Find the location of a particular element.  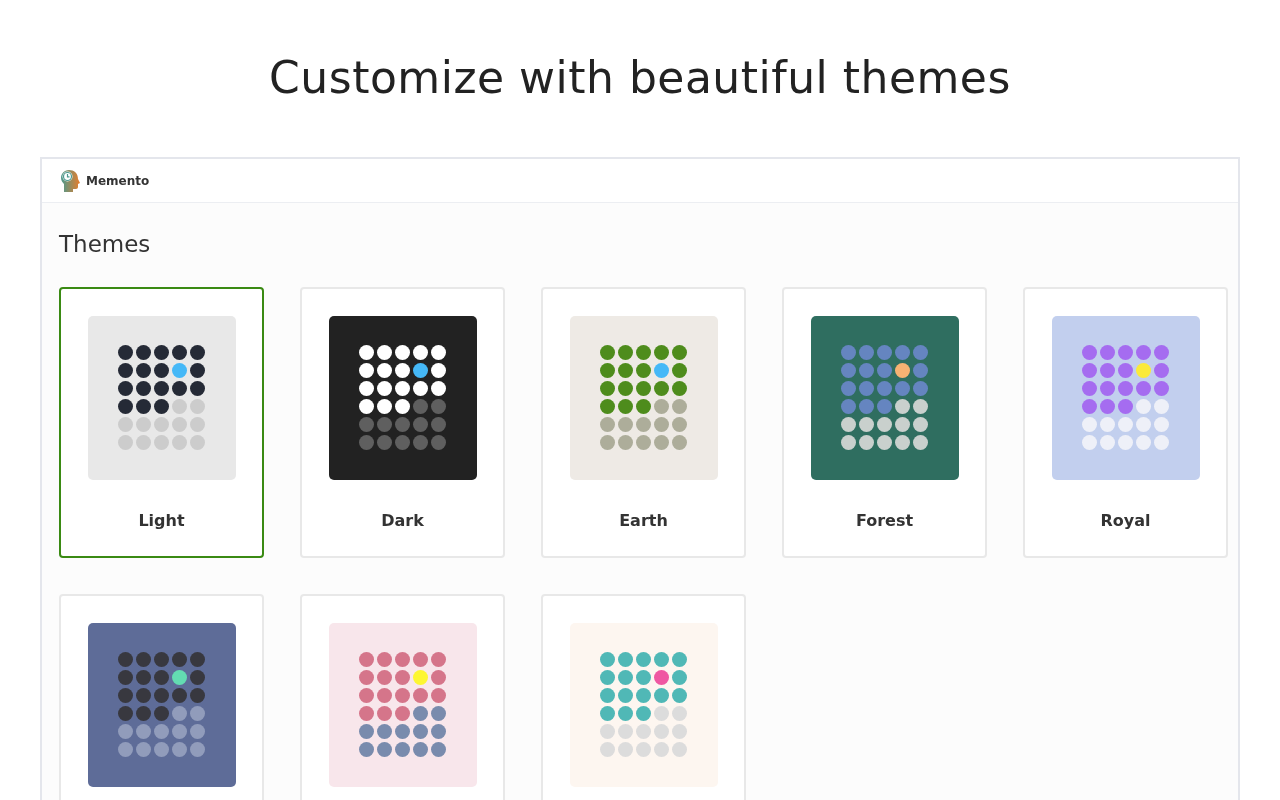

theme-name: Earth is located at coordinates (643, 520).